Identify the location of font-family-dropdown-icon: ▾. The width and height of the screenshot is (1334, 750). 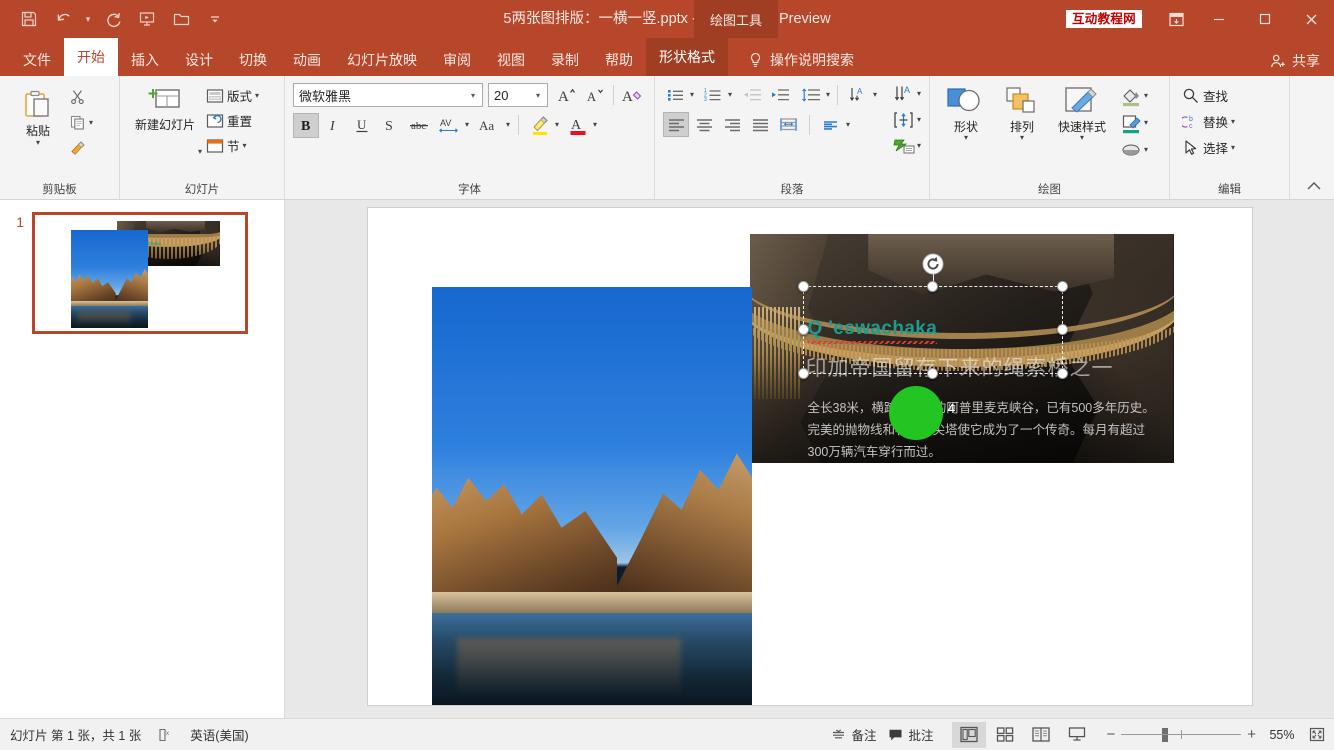
(473, 95).